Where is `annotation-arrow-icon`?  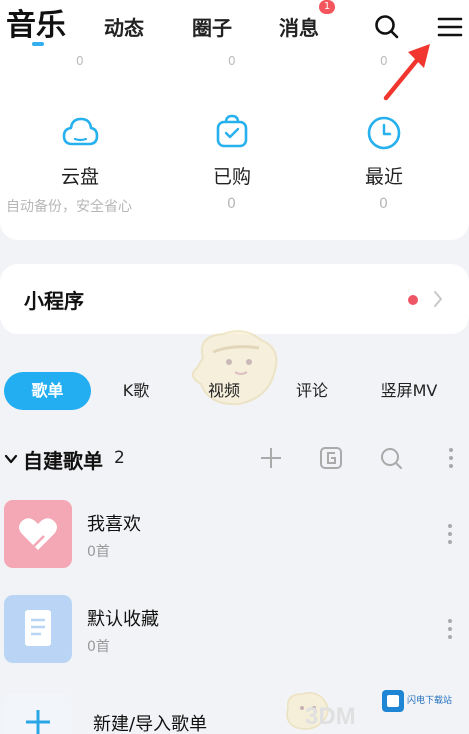
annotation-arrow-icon is located at coordinates (406, 72).